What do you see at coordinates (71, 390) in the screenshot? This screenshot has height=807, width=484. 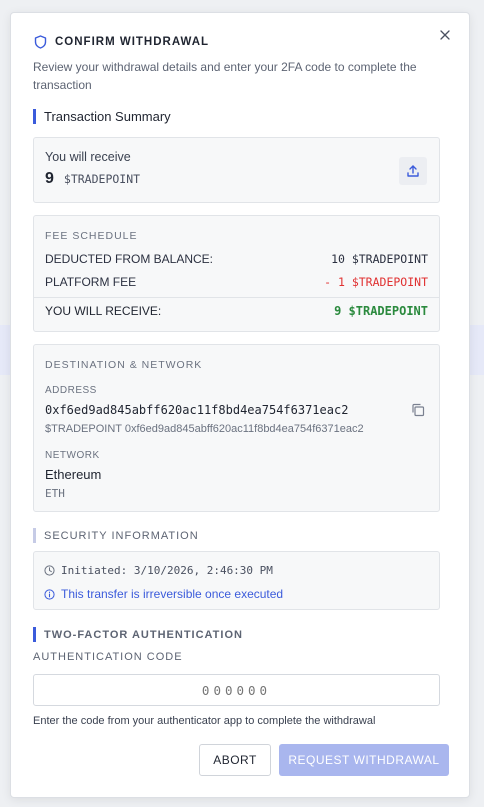 I see `address-label: ADDRESS` at bounding box center [71, 390].